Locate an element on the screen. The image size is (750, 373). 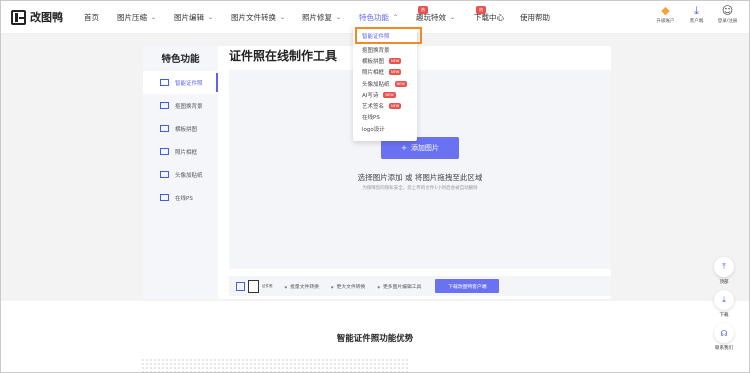
diamond-icon: ◆ is located at coordinates (665, 10).